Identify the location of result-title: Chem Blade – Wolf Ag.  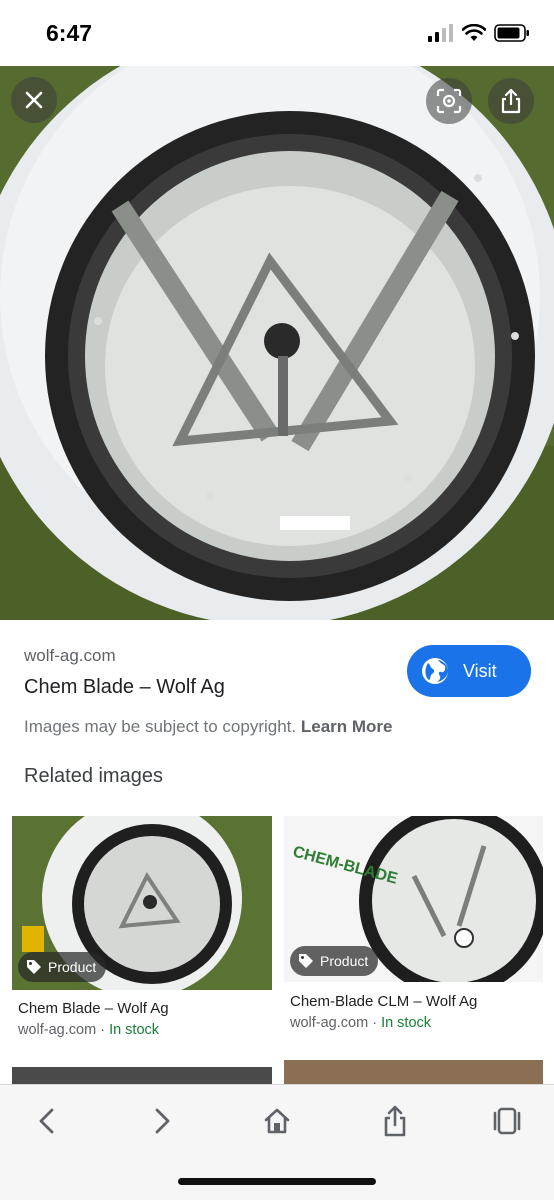
(124, 687).